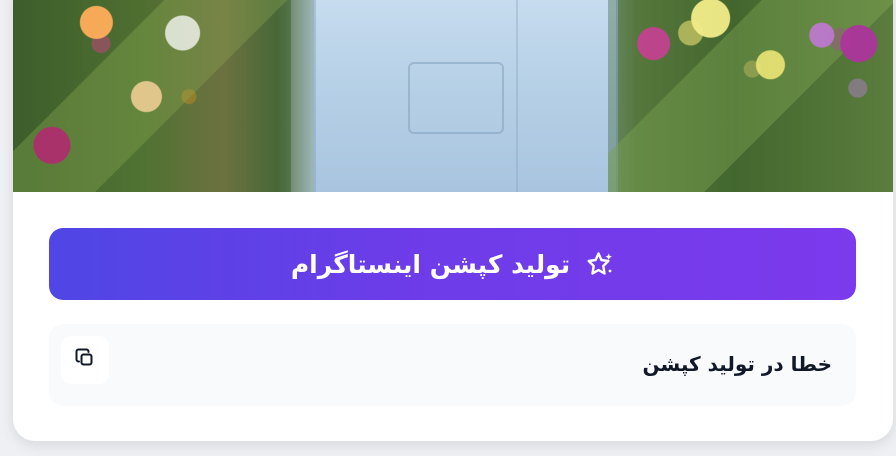  Describe the element at coordinates (750, 96) in the screenshot. I see `orchids-right` at that location.